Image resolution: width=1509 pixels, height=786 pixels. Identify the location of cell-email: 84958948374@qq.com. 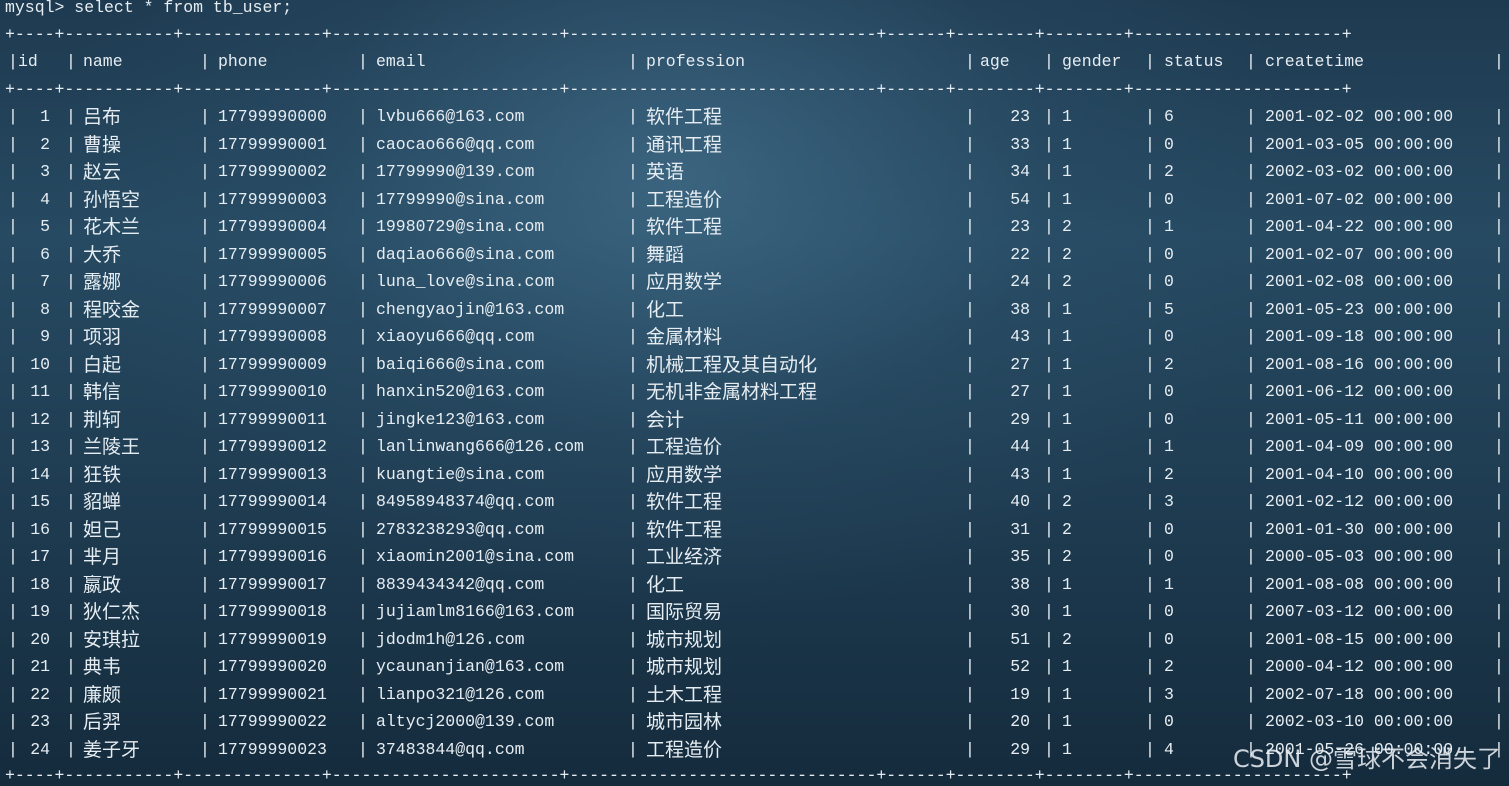
(465, 501).